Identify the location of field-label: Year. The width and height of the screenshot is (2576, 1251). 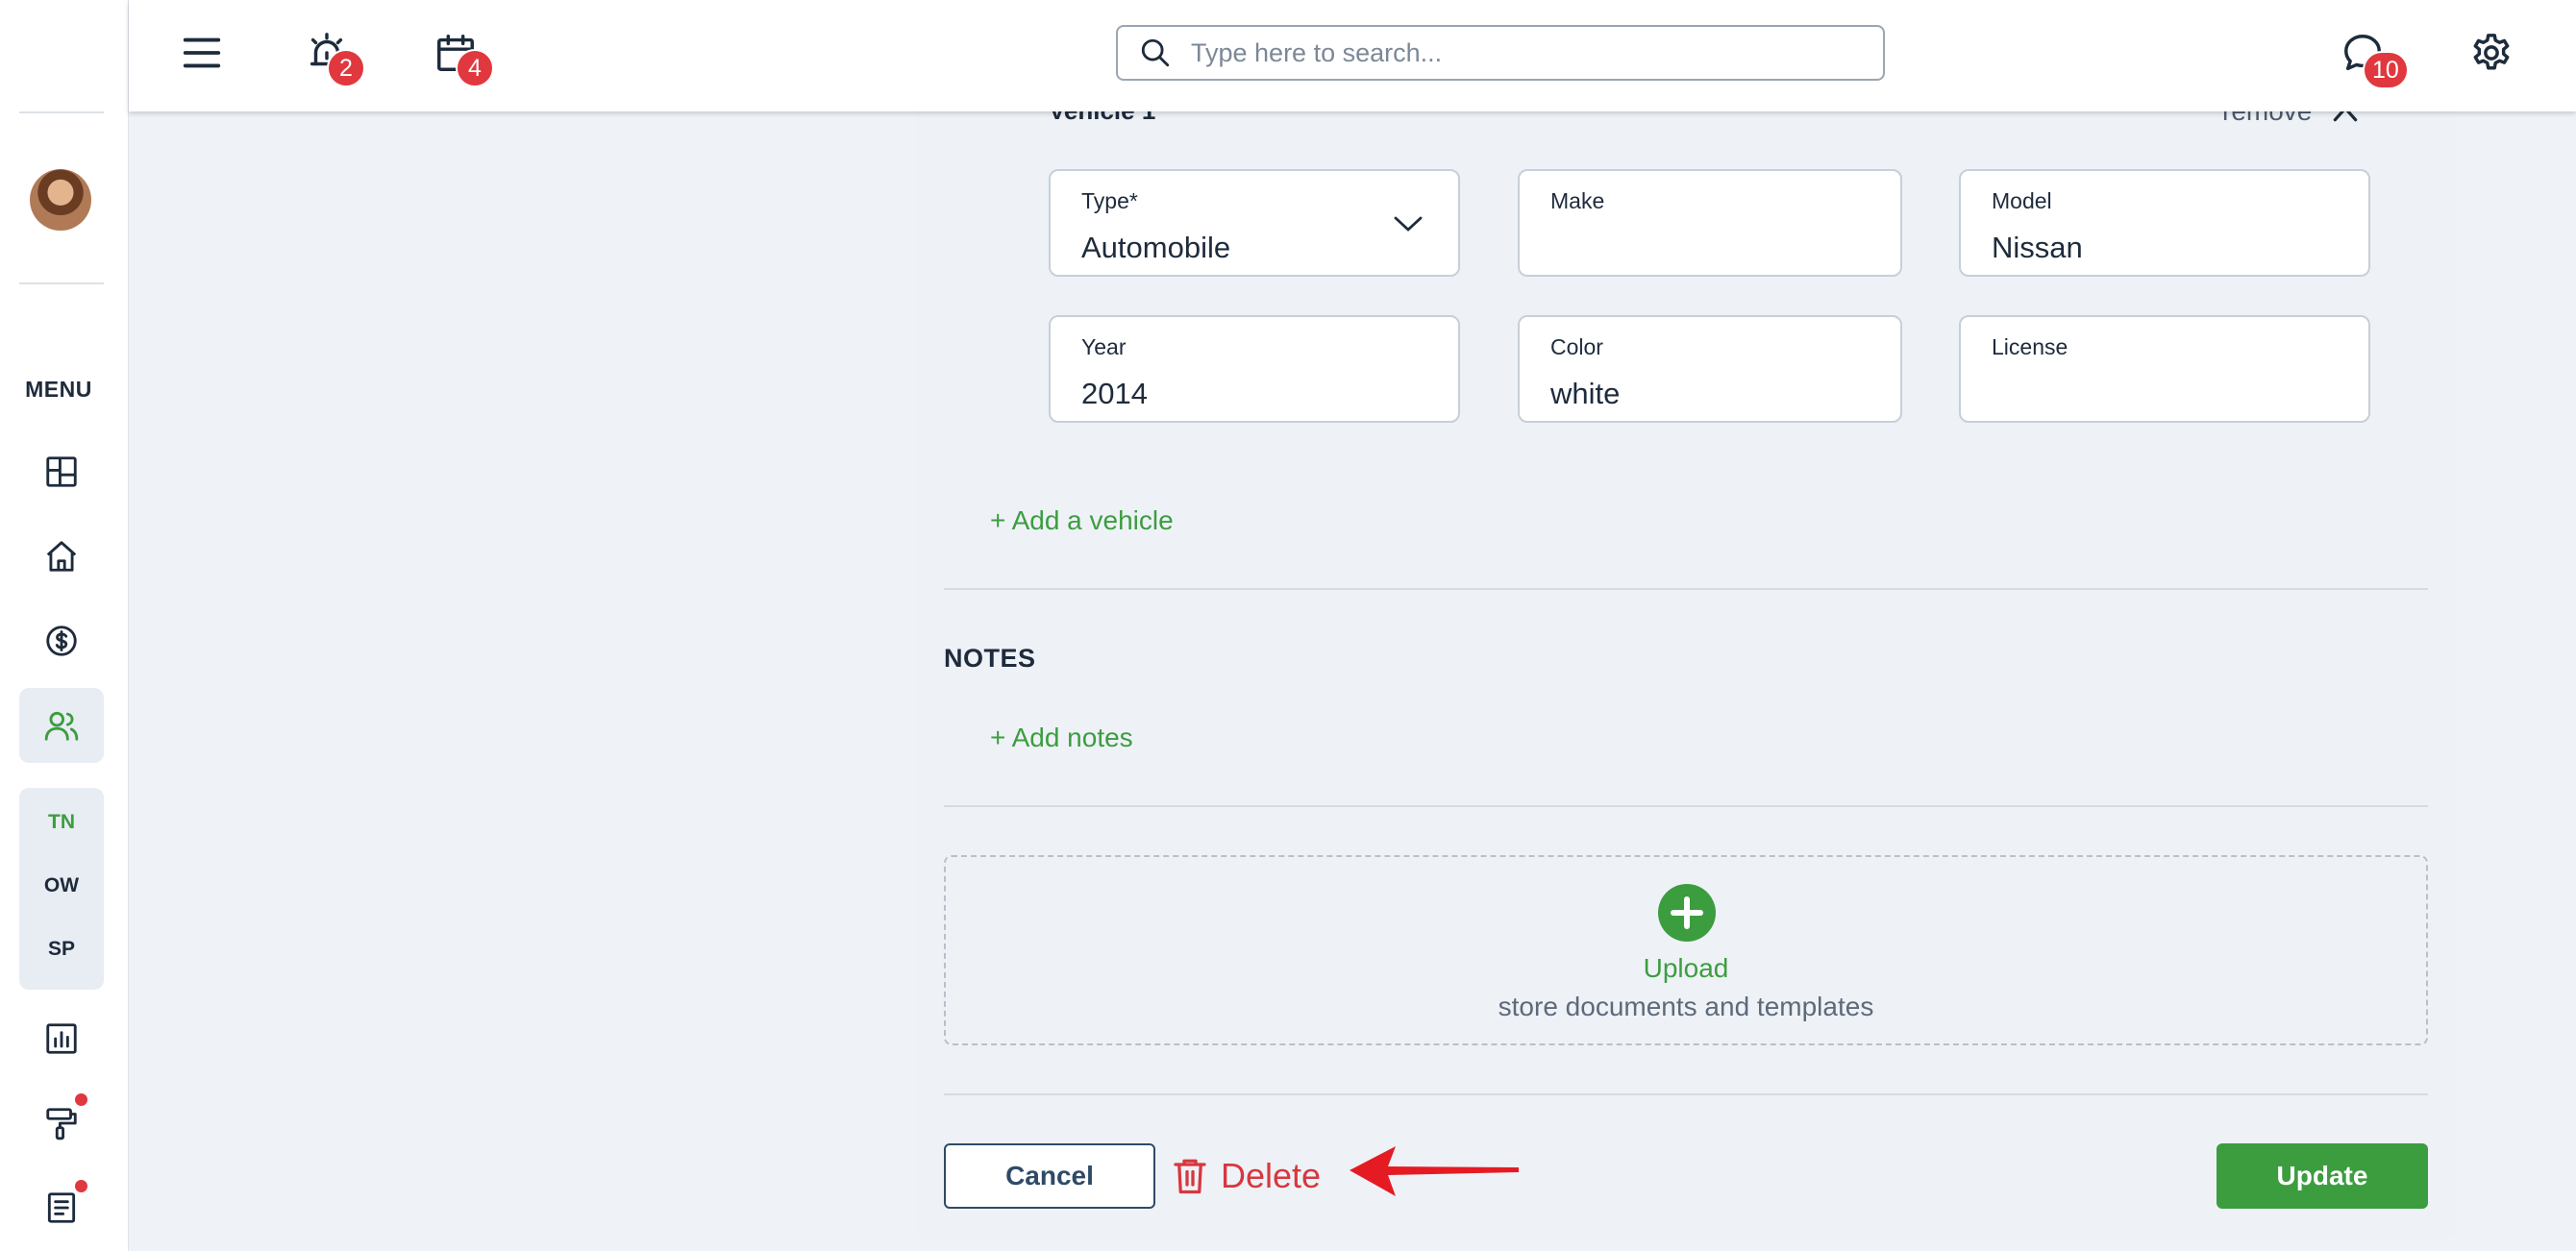
(1104, 346).